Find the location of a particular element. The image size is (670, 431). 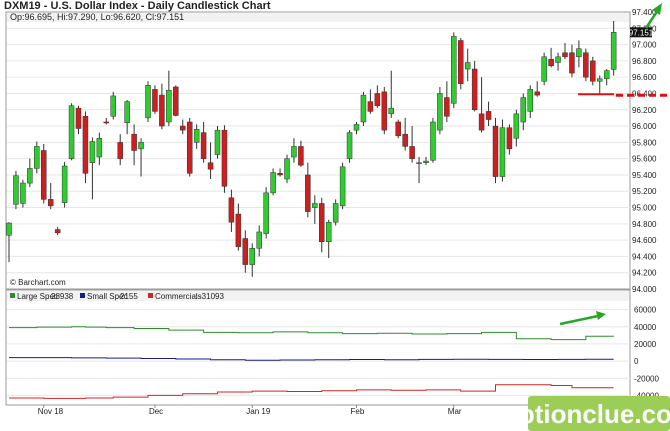

legend-swatch-commercials is located at coordinates (150, 295).